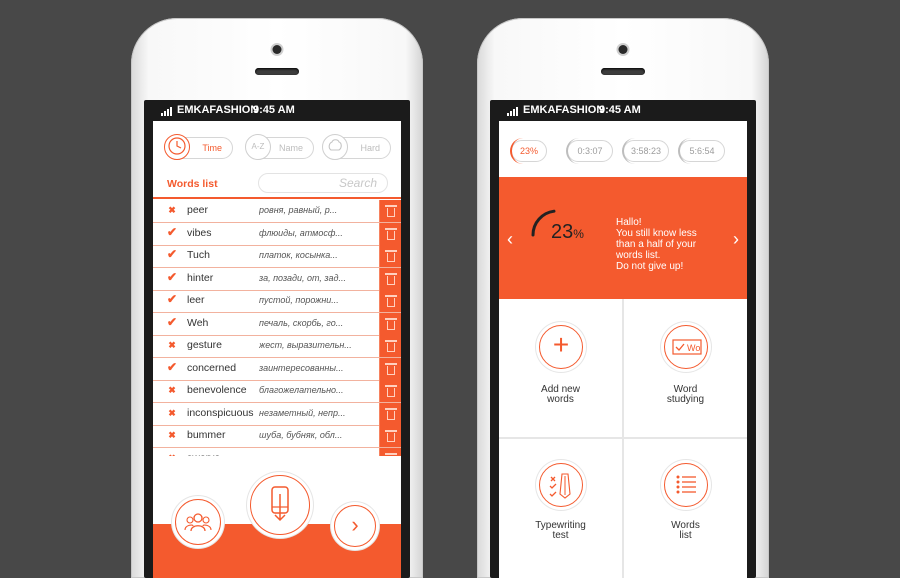 This screenshot has width=900, height=578. What do you see at coordinates (279, 147) in the screenshot?
I see `sort-by-name-button: A-Z Name` at bounding box center [279, 147].